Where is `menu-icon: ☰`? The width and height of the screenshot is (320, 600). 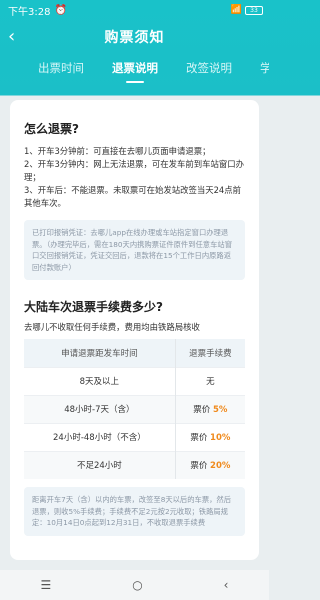
menu-icon: ☰ is located at coordinates (45, 585).